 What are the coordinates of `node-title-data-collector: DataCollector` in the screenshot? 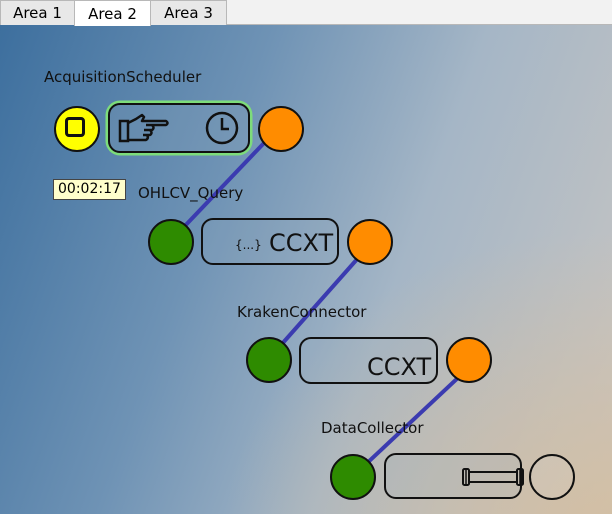 It's located at (372, 428).